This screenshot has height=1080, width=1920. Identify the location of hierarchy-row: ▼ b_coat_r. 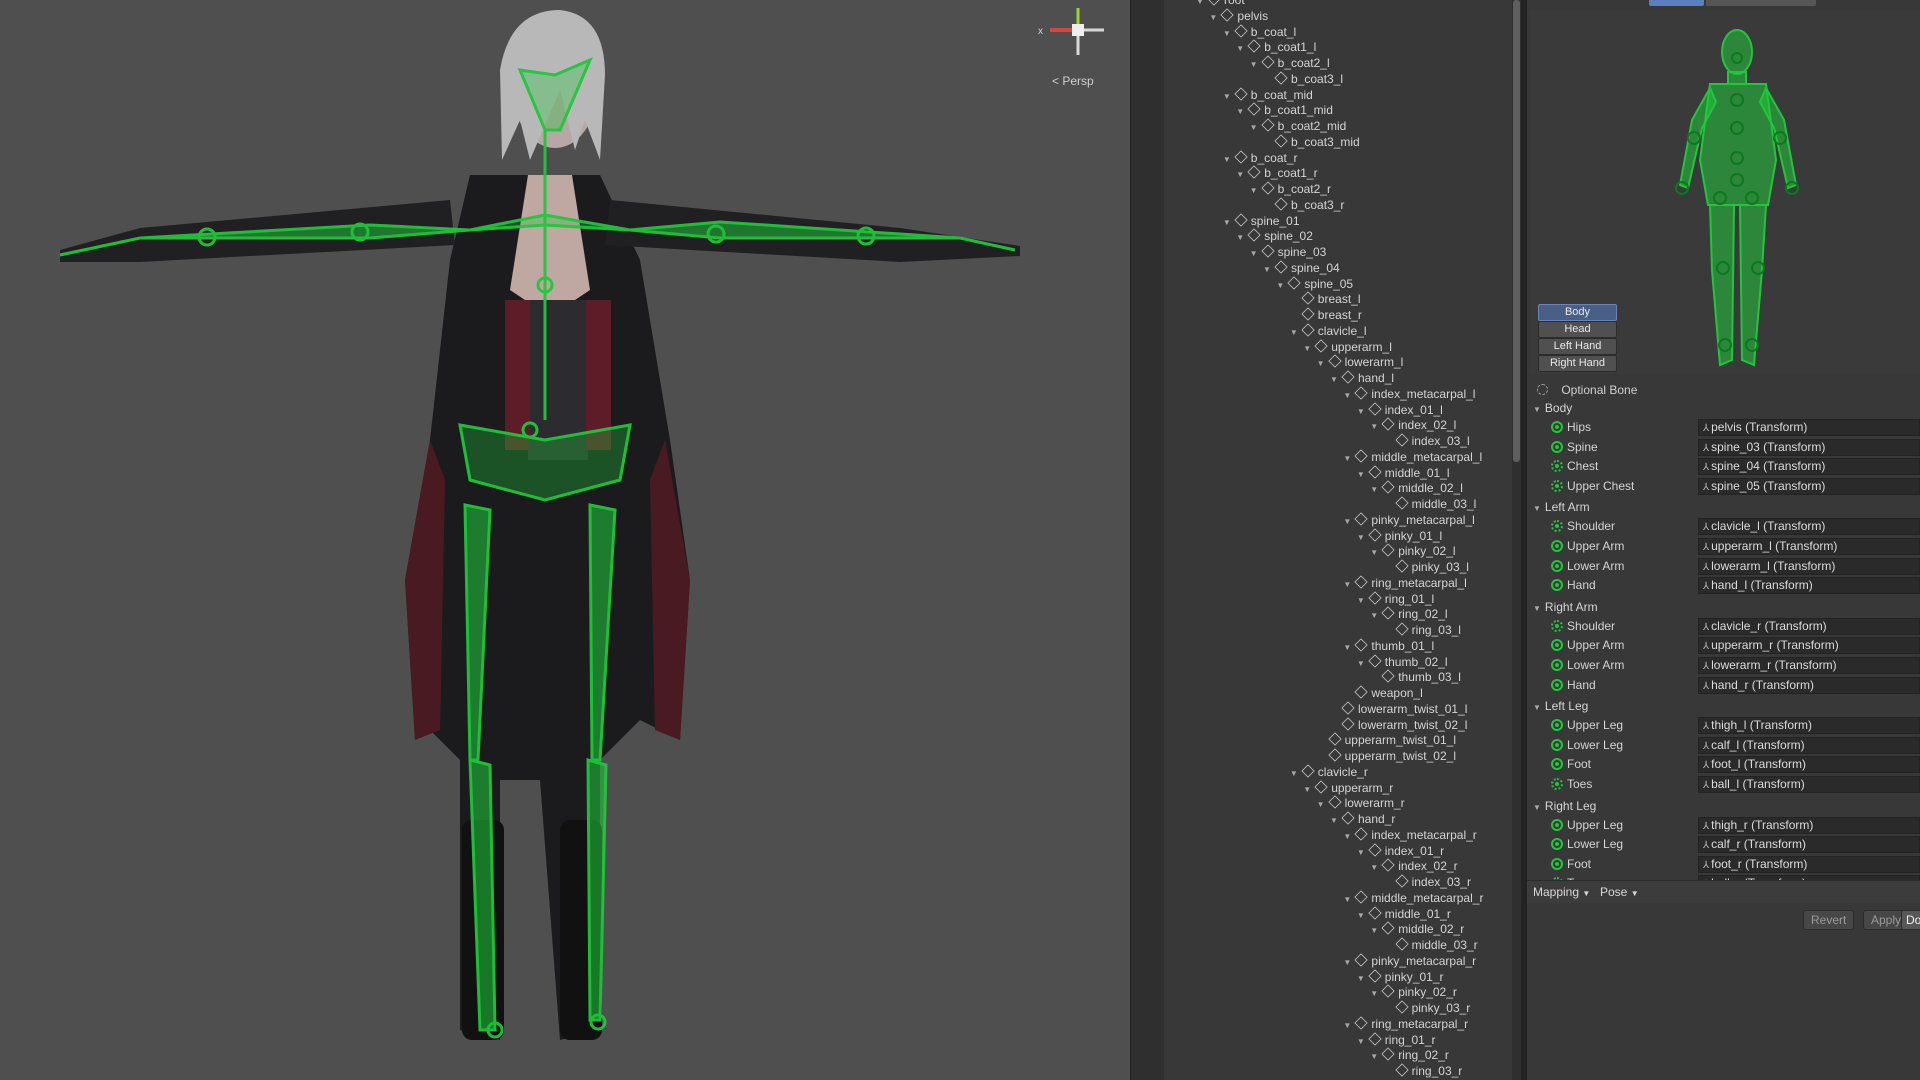
(1259, 158).